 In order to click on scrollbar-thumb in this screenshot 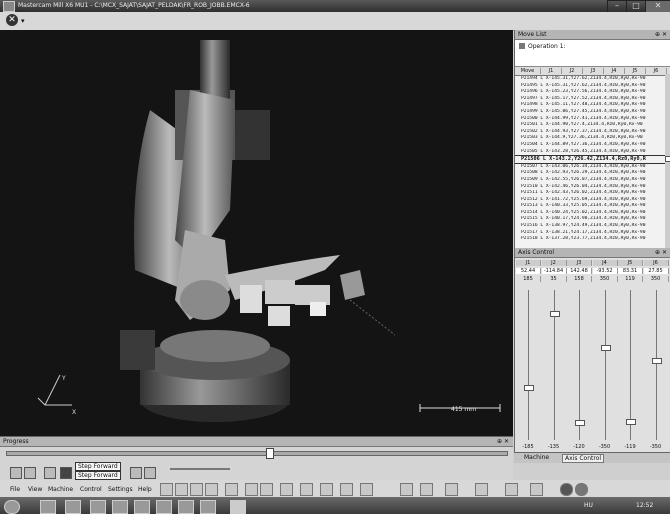, I will do `click(667, 159)`.